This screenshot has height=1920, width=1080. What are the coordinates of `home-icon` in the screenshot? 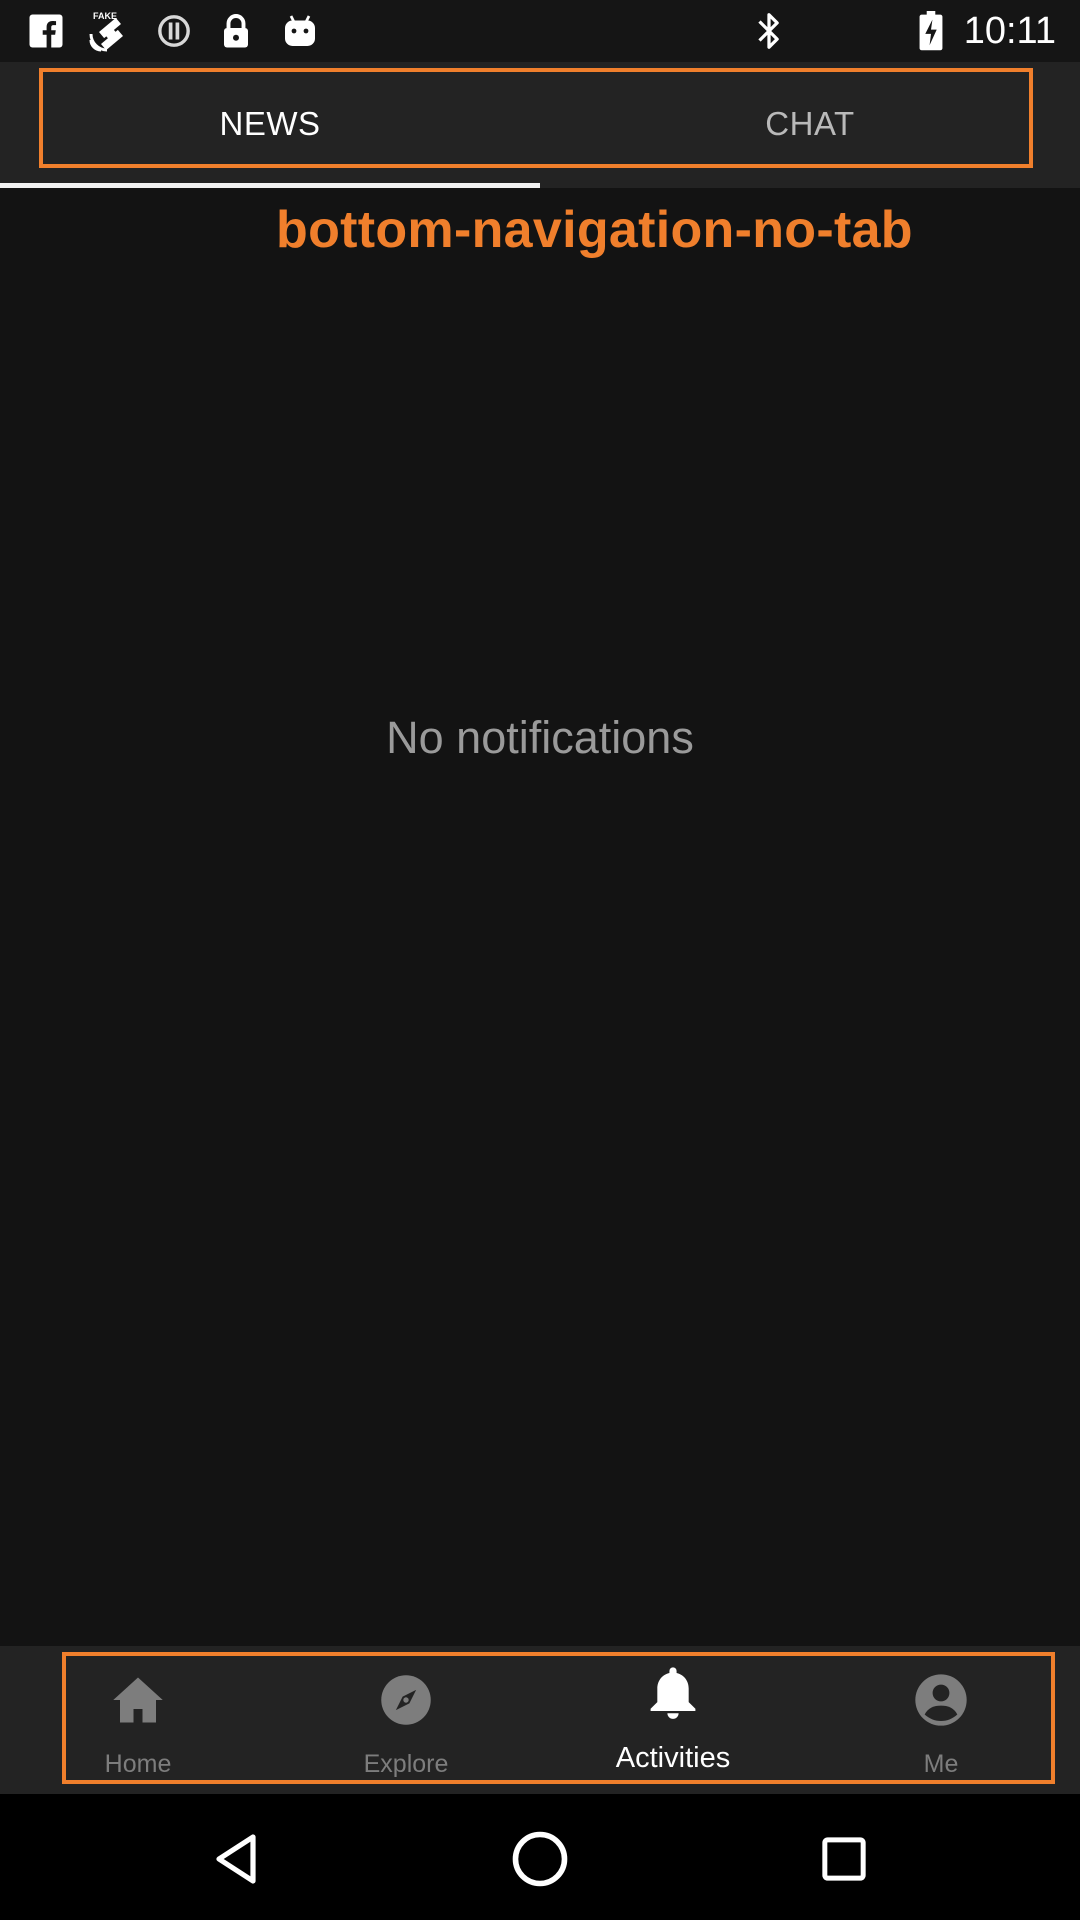 It's located at (138, 1700).